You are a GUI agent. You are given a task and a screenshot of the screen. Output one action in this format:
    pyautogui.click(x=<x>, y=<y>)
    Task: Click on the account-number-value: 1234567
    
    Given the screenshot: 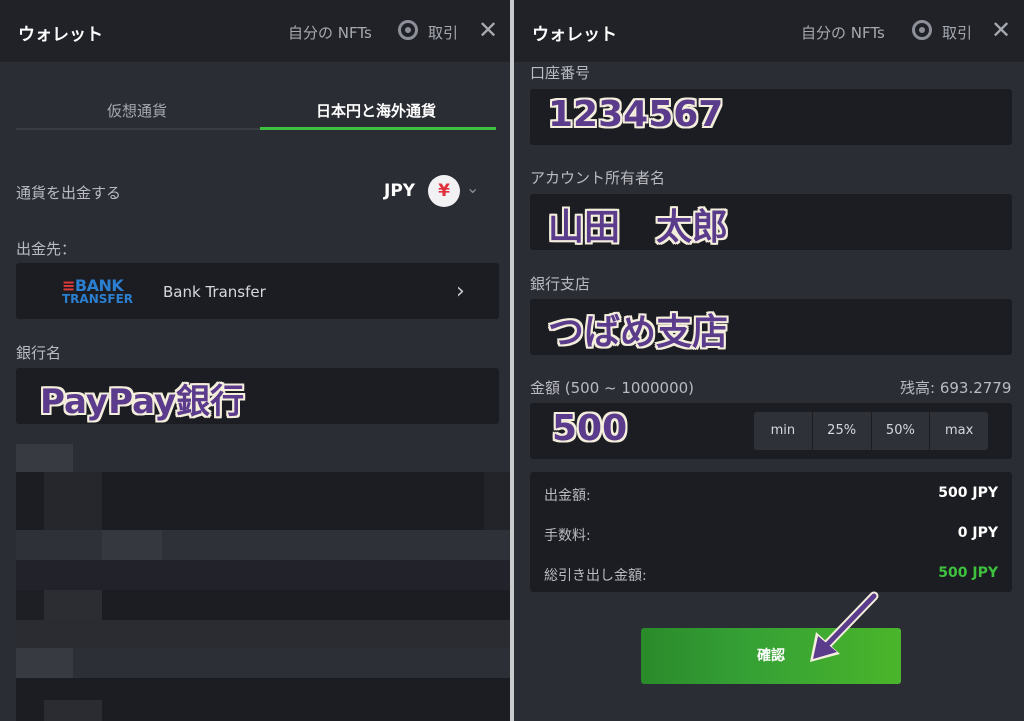 What is the action you would take?
    pyautogui.click(x=636, y=114)
    